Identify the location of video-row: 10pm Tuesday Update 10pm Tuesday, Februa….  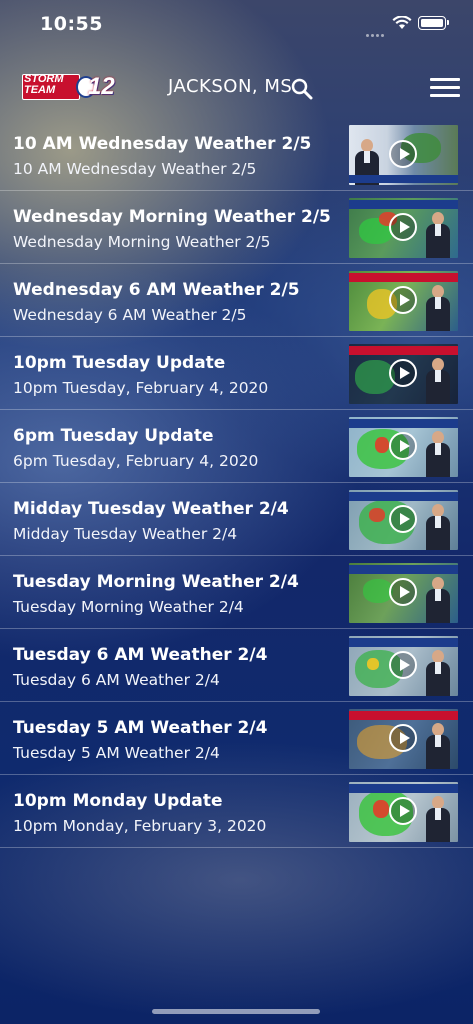
(236, 373).